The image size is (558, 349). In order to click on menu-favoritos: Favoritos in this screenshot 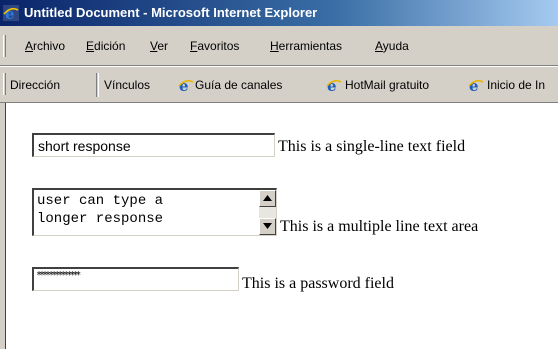, I will do `click(214, 46)`.